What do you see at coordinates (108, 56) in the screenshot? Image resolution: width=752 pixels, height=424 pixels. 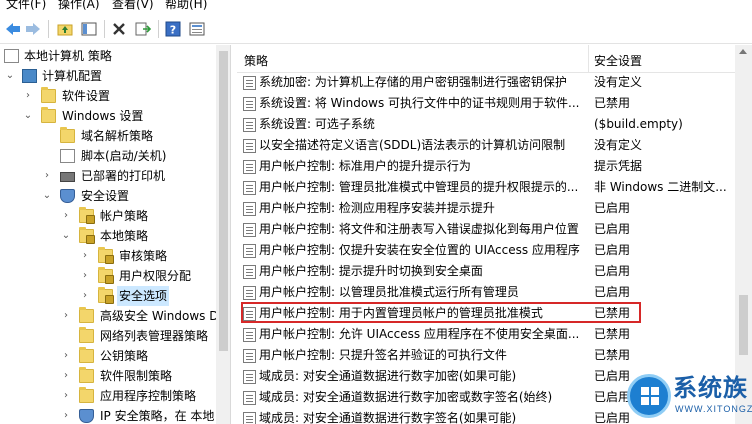 I see `tree-item-local-computer-policy: 本地计算机 策略` at bounding box center [108, 56].